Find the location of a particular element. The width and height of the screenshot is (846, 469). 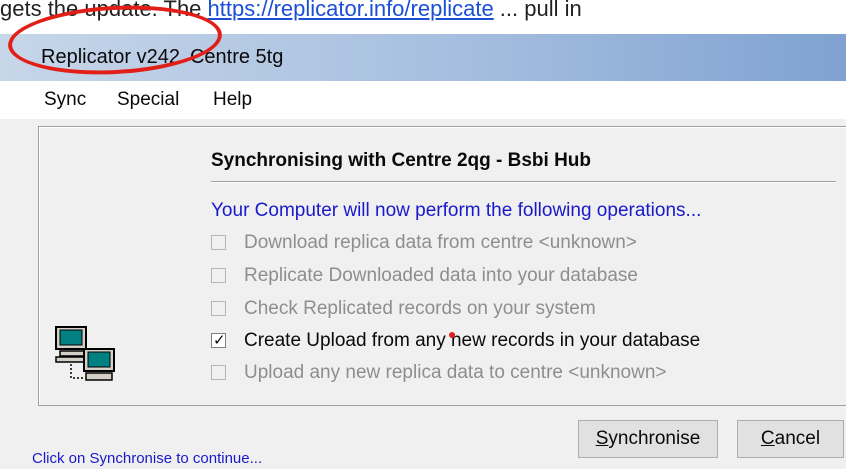

menu-bar: Sync Special Help is located at coordinates (423, 100).